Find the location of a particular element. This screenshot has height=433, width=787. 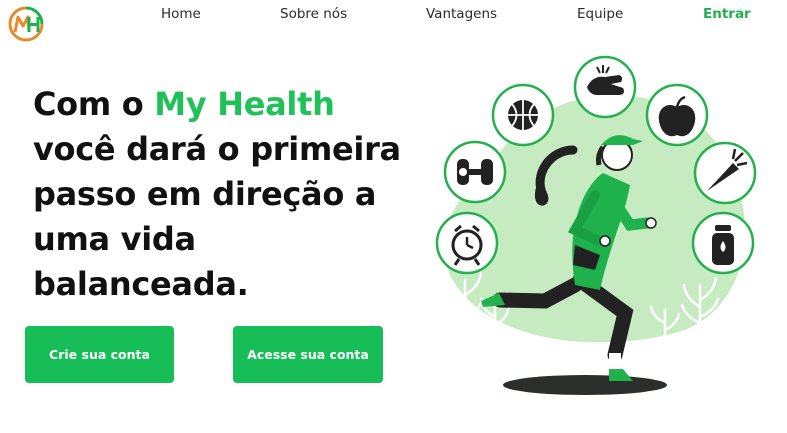

nav-home-link: Home is located at coordinates (181, 14).